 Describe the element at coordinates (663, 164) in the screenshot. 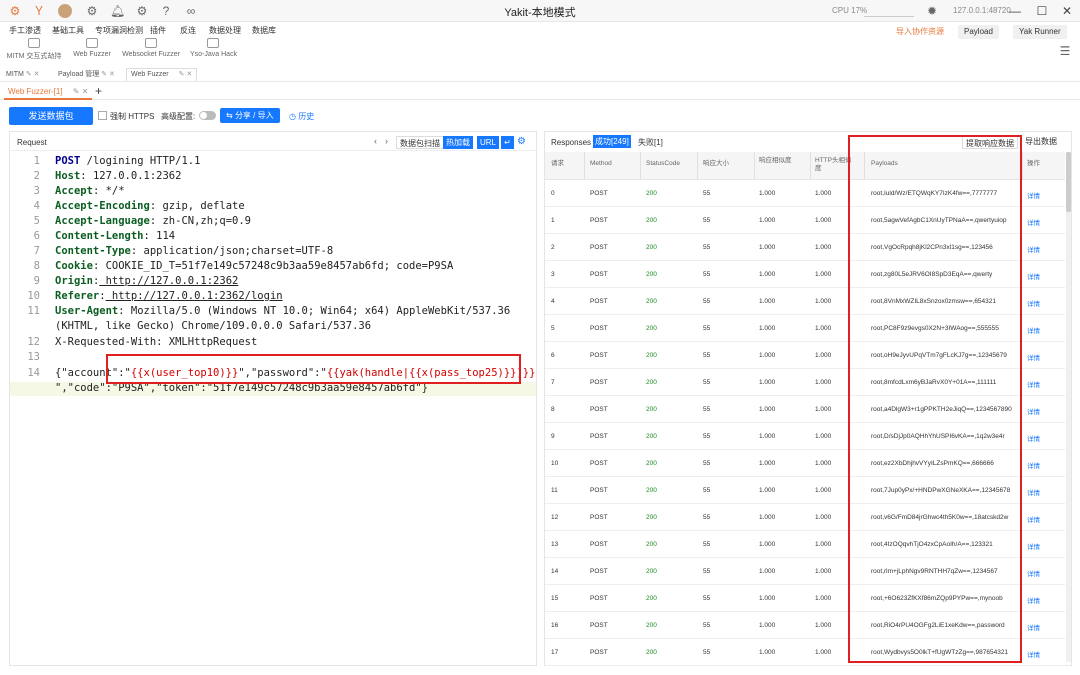

I see `col-header: StatusCode` at that location.